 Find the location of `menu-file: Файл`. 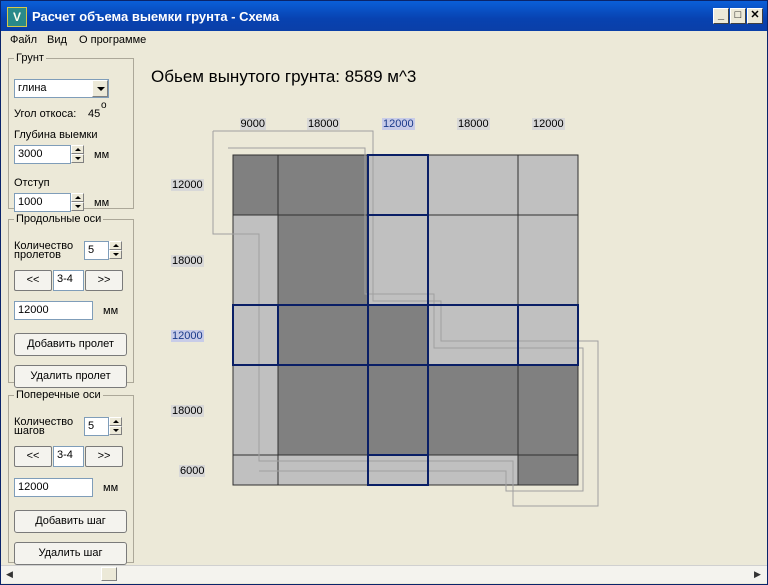

menu-file: Файл is located at coordinates (23, 40).